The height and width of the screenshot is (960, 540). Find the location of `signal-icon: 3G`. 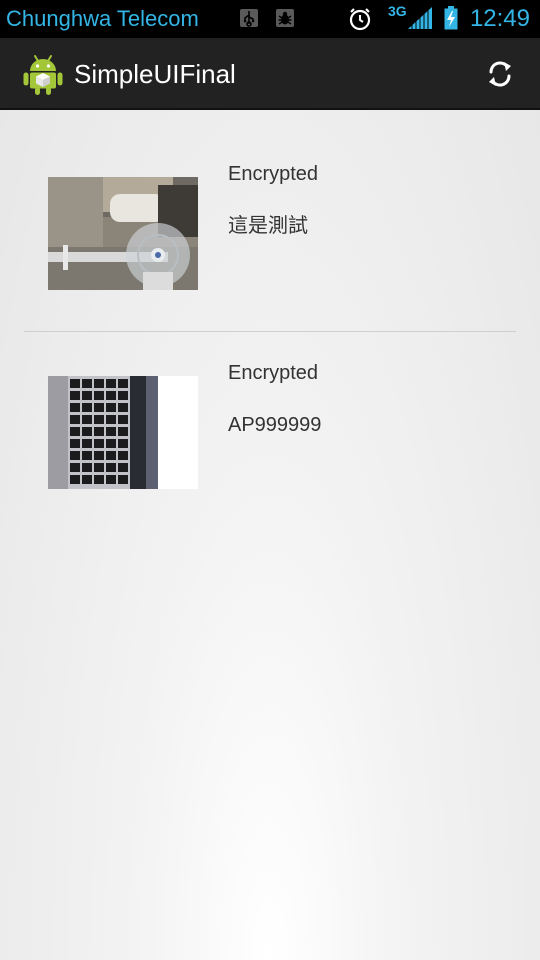

signal-icon: 3G is located at coordinates (411, 17).